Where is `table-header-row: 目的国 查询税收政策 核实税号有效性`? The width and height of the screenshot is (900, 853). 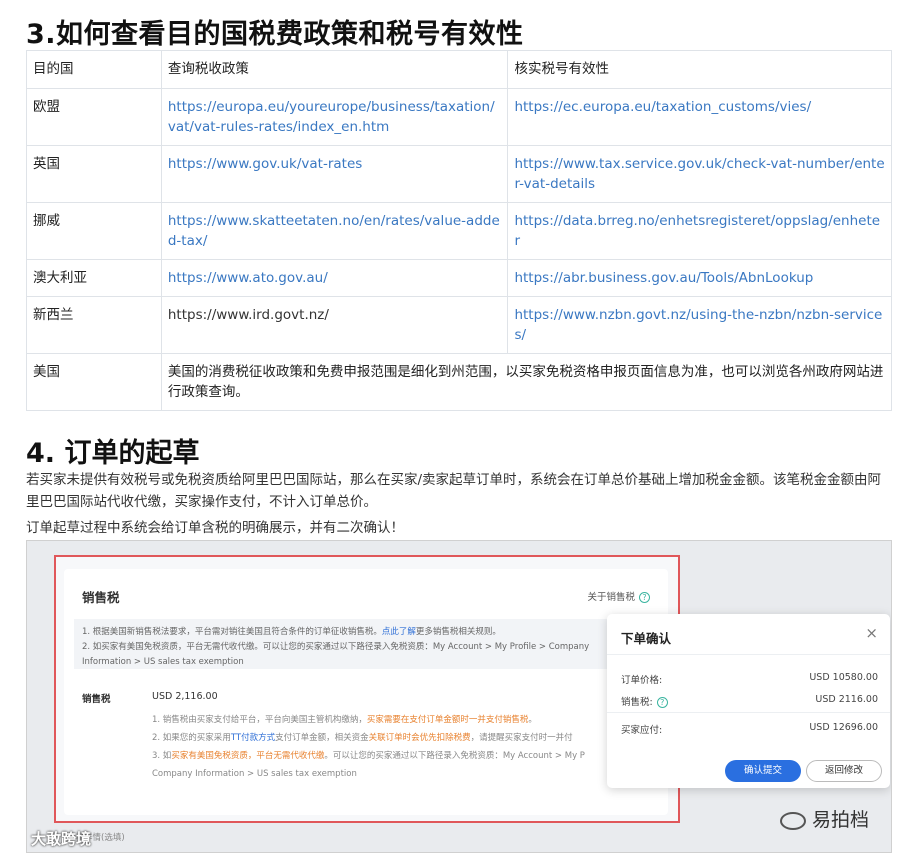 table-header-row: 目的国 查询税收政策 核实税号有效性 is located at coordinates (459, 69).